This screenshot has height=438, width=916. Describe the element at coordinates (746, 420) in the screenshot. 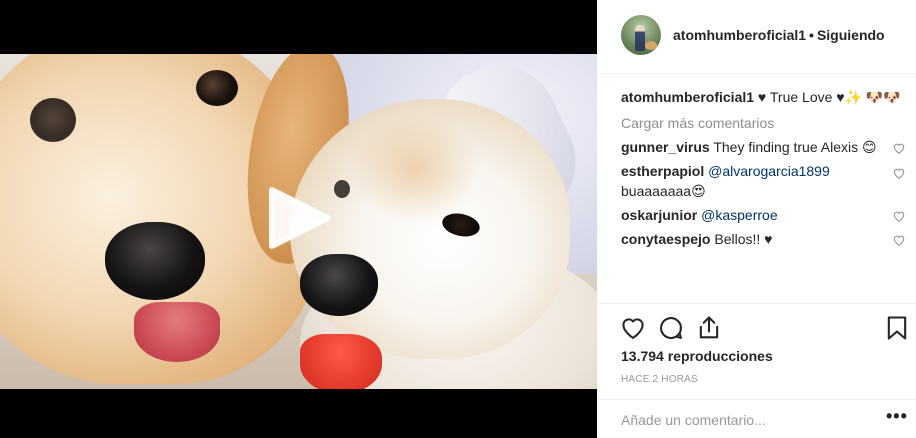

I see `comment-input` at that location.